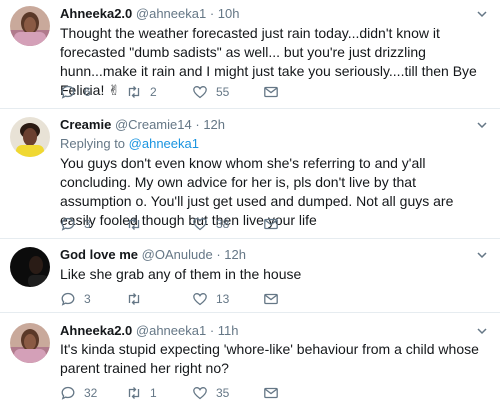 This screenshot has height=410, width=500. Describe the element at coordinates (210, 224) in the screenshot. I see `like-button: 38` at that location.